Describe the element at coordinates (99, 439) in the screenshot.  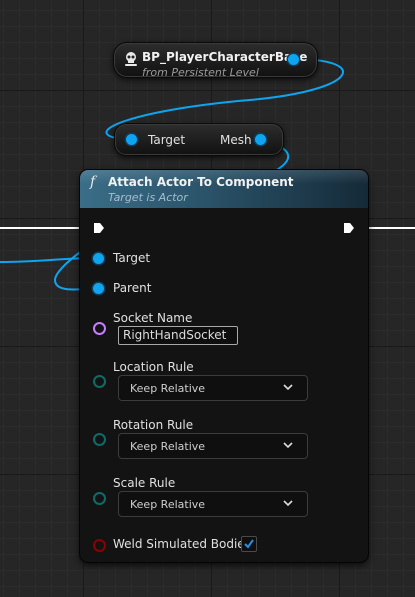
I see `rotation-rule-pin` at that location.